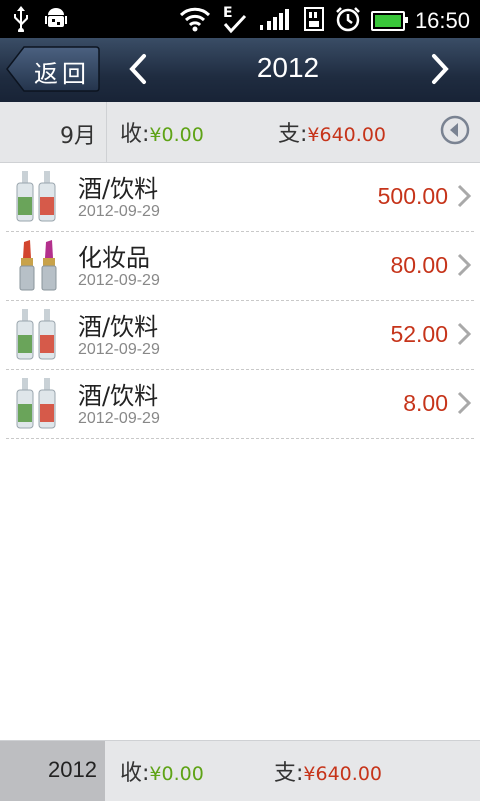 This screenshot has height=801, width=480. What do you see at coordinates (314, 21) in the screenshot?
I see `sd-card-icon` at bounding box center [314, 21].